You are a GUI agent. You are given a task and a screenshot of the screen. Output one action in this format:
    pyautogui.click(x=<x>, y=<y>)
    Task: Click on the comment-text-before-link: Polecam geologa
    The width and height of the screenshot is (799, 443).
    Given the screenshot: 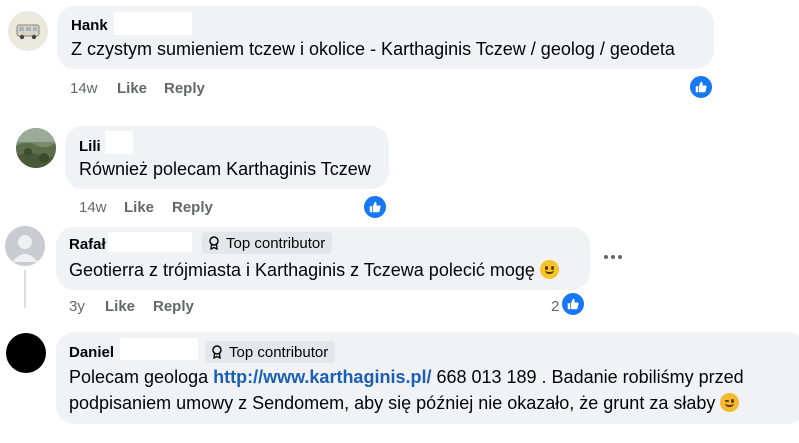 What is the action you would take?
    pyautogui.click(x=141, y=377)
    